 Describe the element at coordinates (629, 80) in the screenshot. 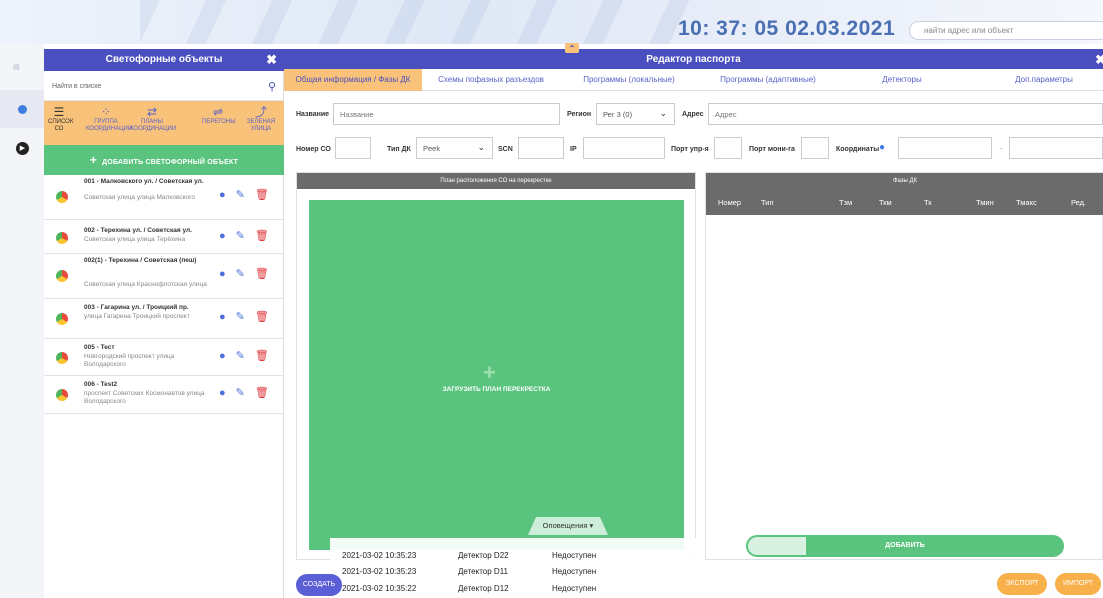

I see `tab-local-programs: Программы (локальные)` at that location.